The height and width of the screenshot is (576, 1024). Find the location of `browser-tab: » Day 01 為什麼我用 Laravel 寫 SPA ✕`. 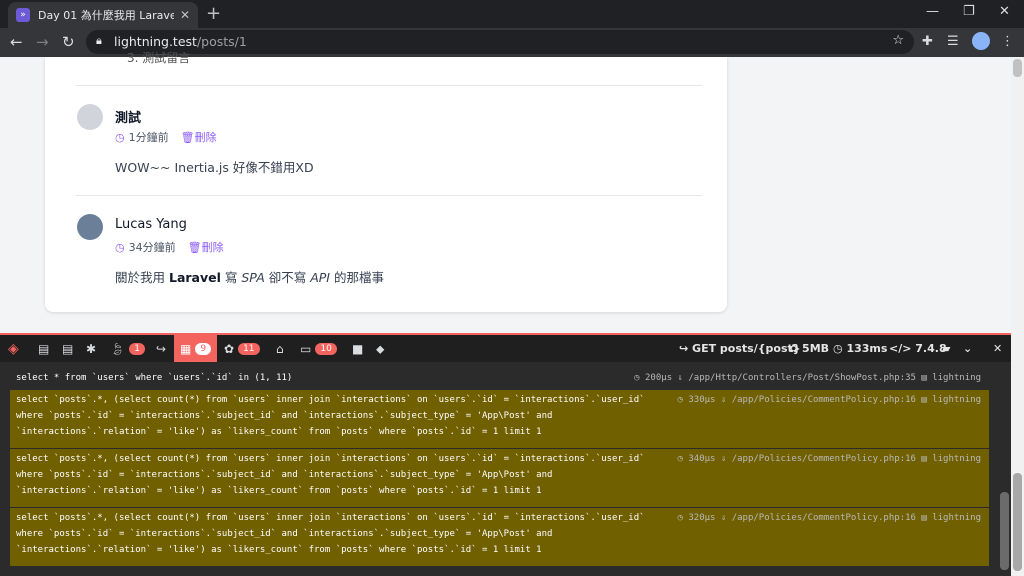

browser-tab: » Day 01 為什麼我用 Laravel 寫 SPA ✕ is located at coordinates (103, 15).